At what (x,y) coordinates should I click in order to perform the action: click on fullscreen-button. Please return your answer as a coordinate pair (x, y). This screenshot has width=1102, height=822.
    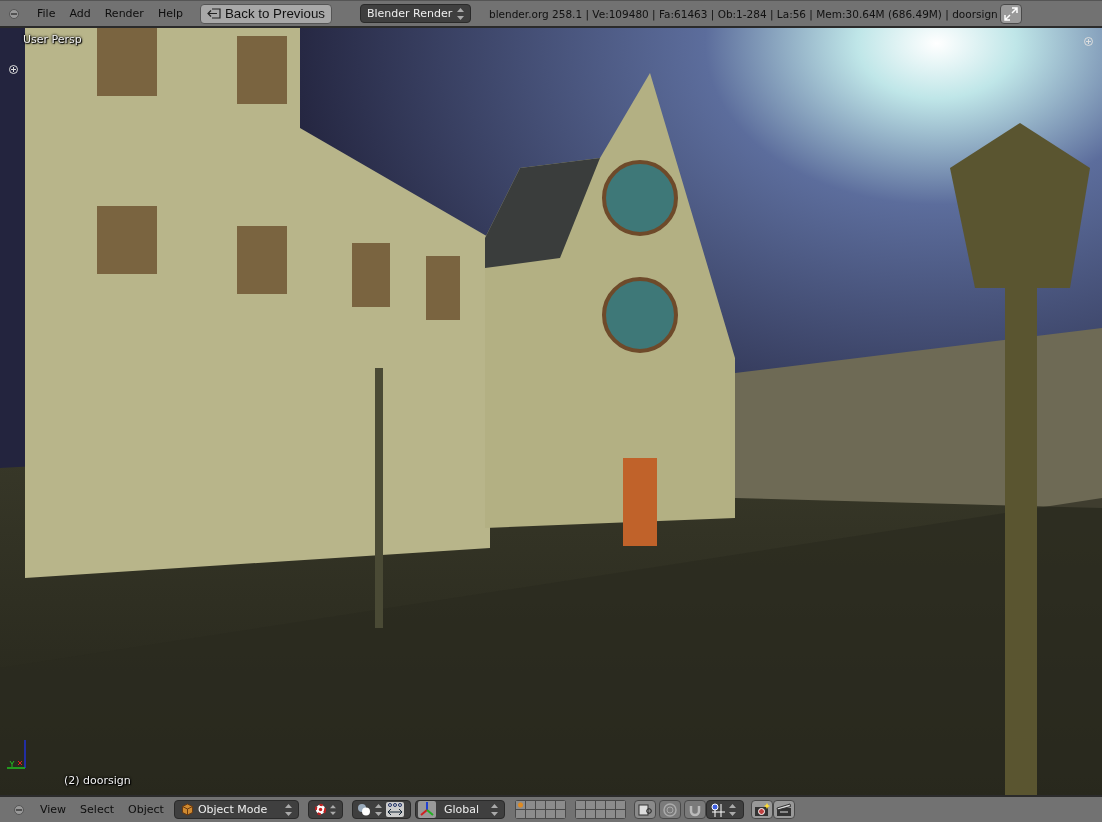
    Looking at the image, I should click on (1011, 13).